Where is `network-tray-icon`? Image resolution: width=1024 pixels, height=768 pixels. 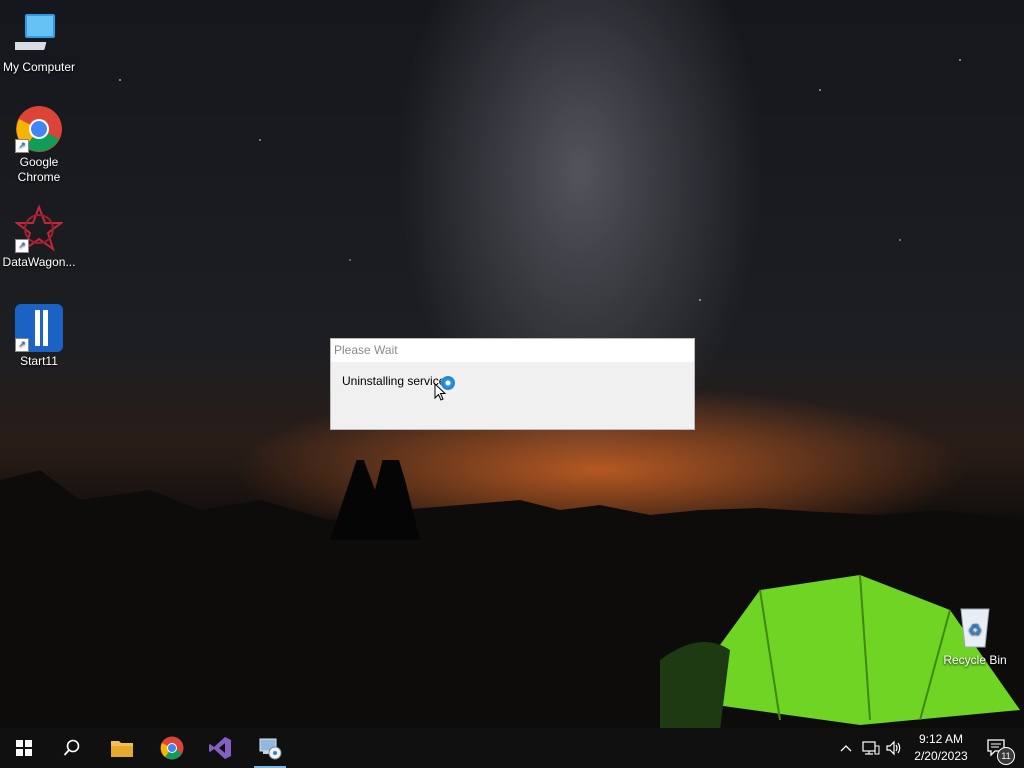
network-tray-icon is located at coordinates (871, 748).